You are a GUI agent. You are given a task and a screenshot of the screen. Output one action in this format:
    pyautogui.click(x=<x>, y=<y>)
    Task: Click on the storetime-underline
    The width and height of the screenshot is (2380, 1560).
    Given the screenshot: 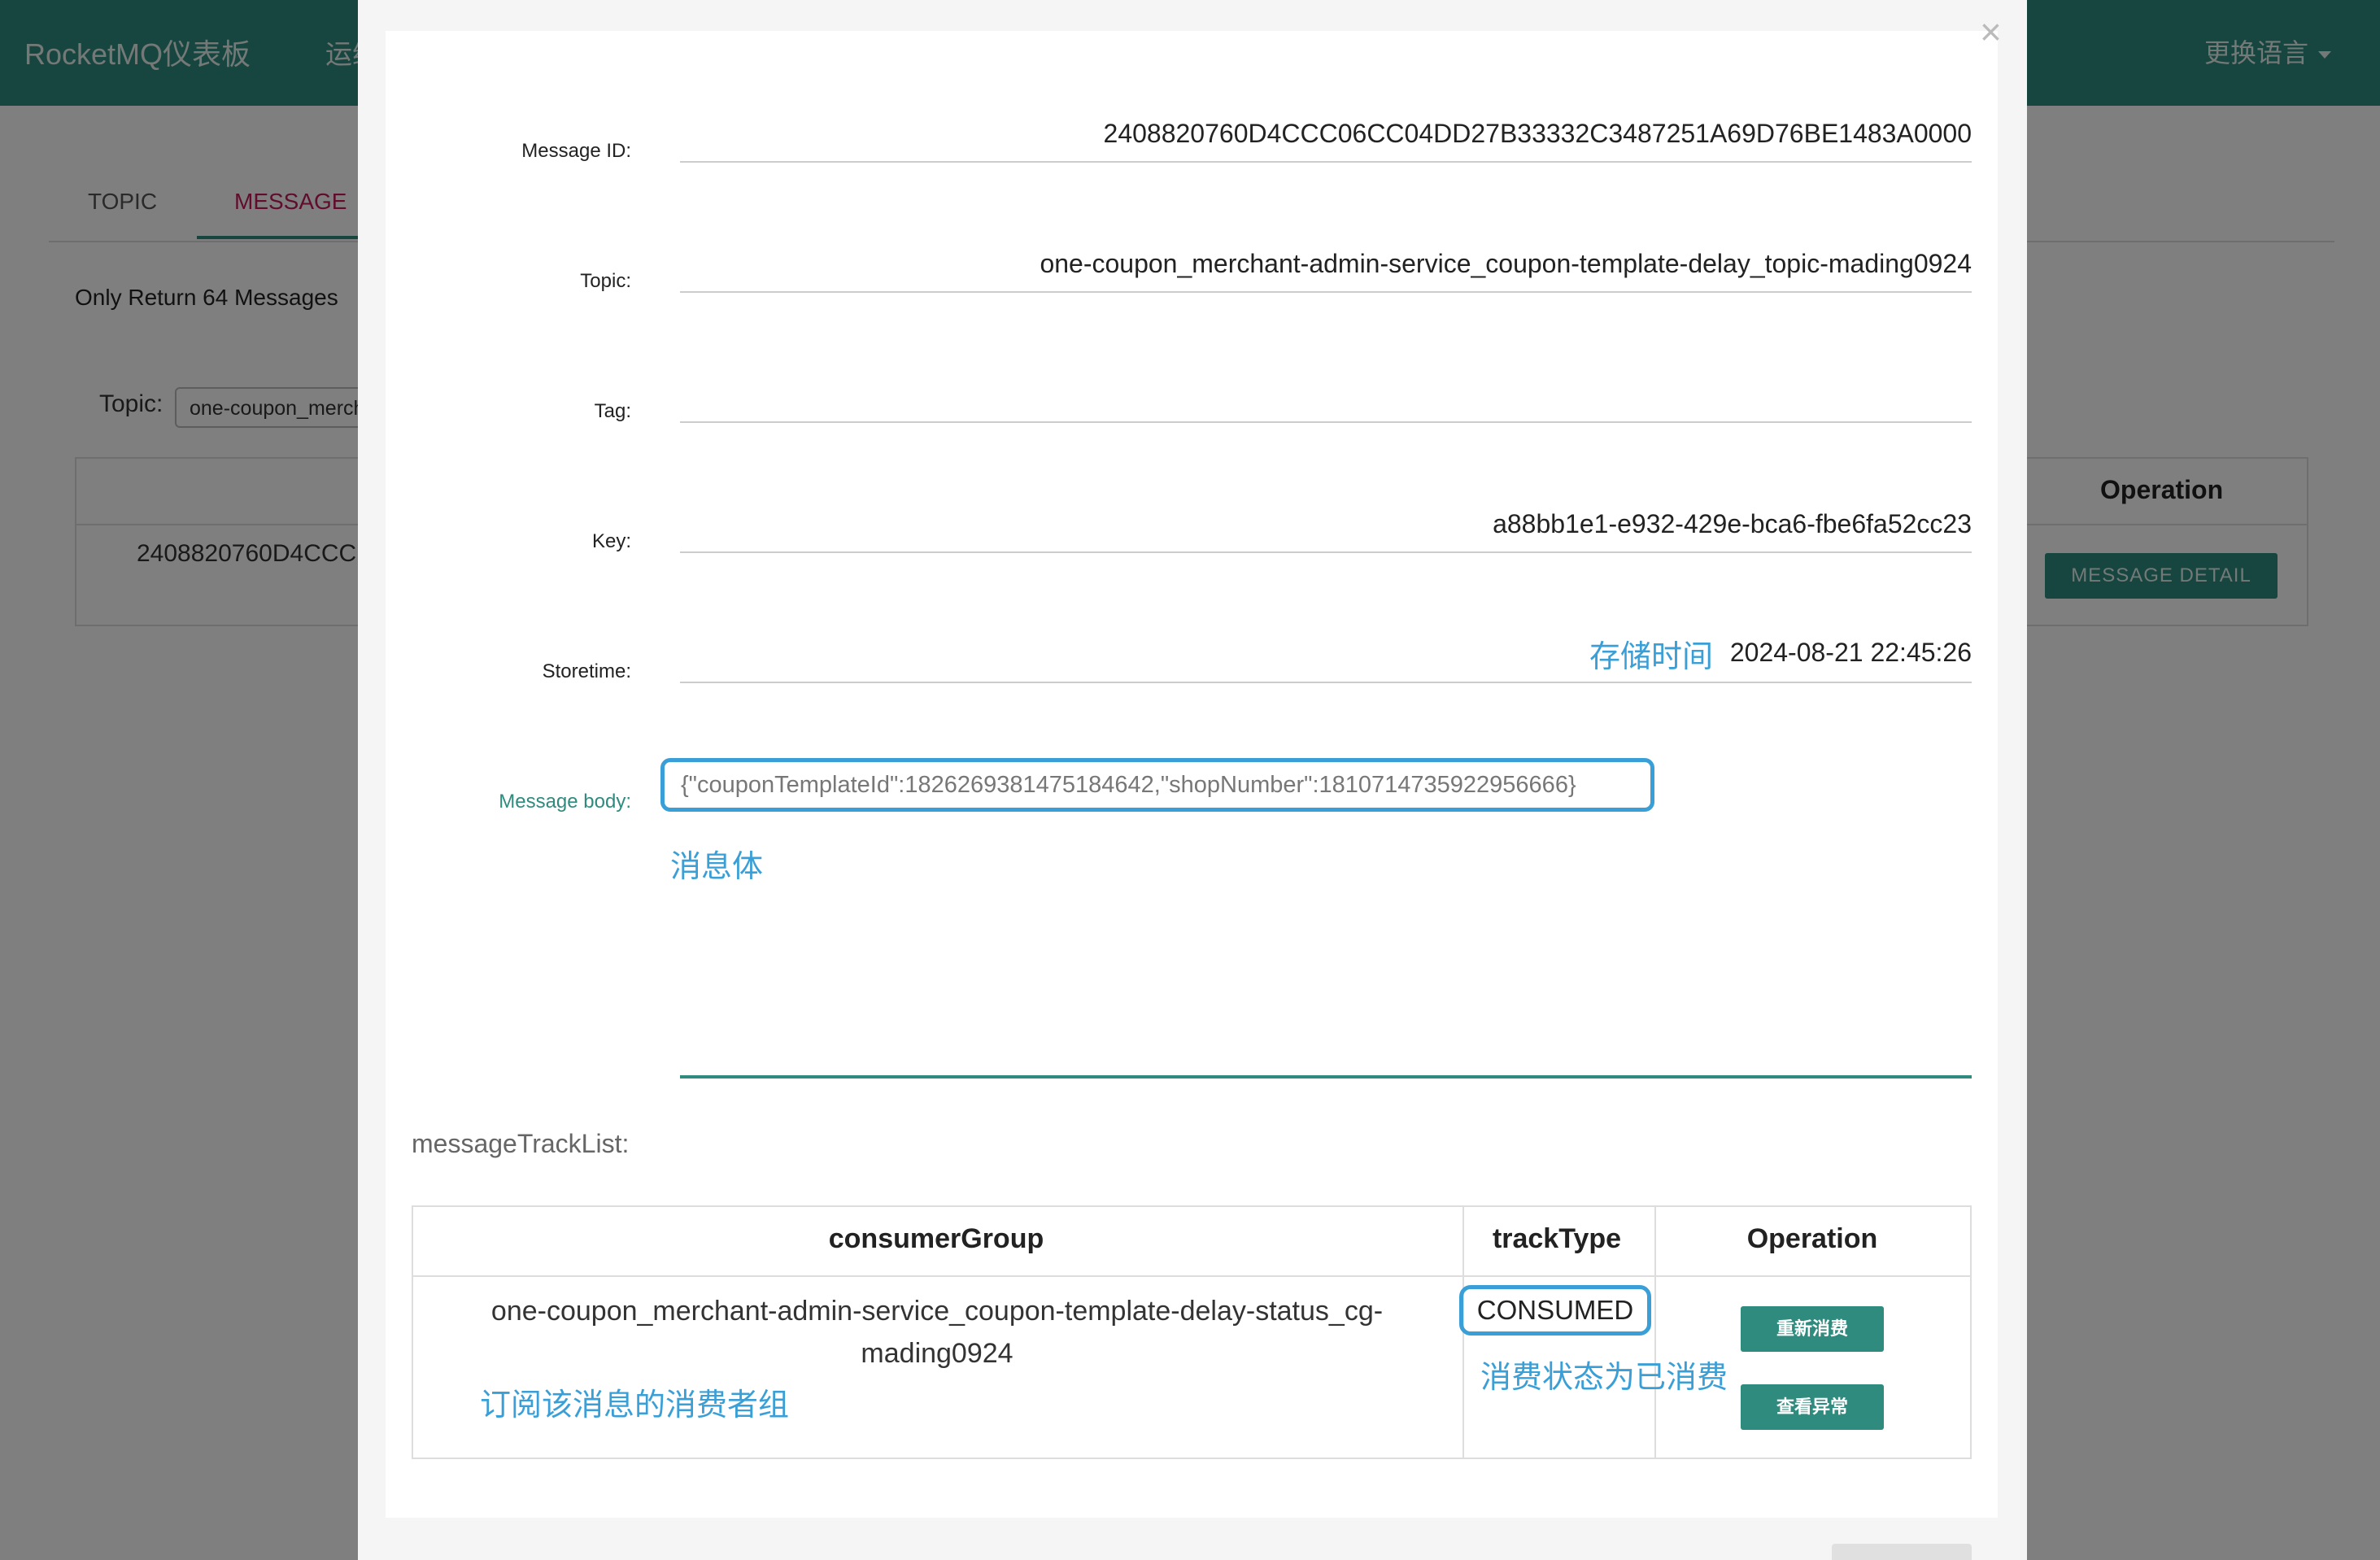 What is the action you would take?
    pyautogui.click(x=1326, y=682)
    